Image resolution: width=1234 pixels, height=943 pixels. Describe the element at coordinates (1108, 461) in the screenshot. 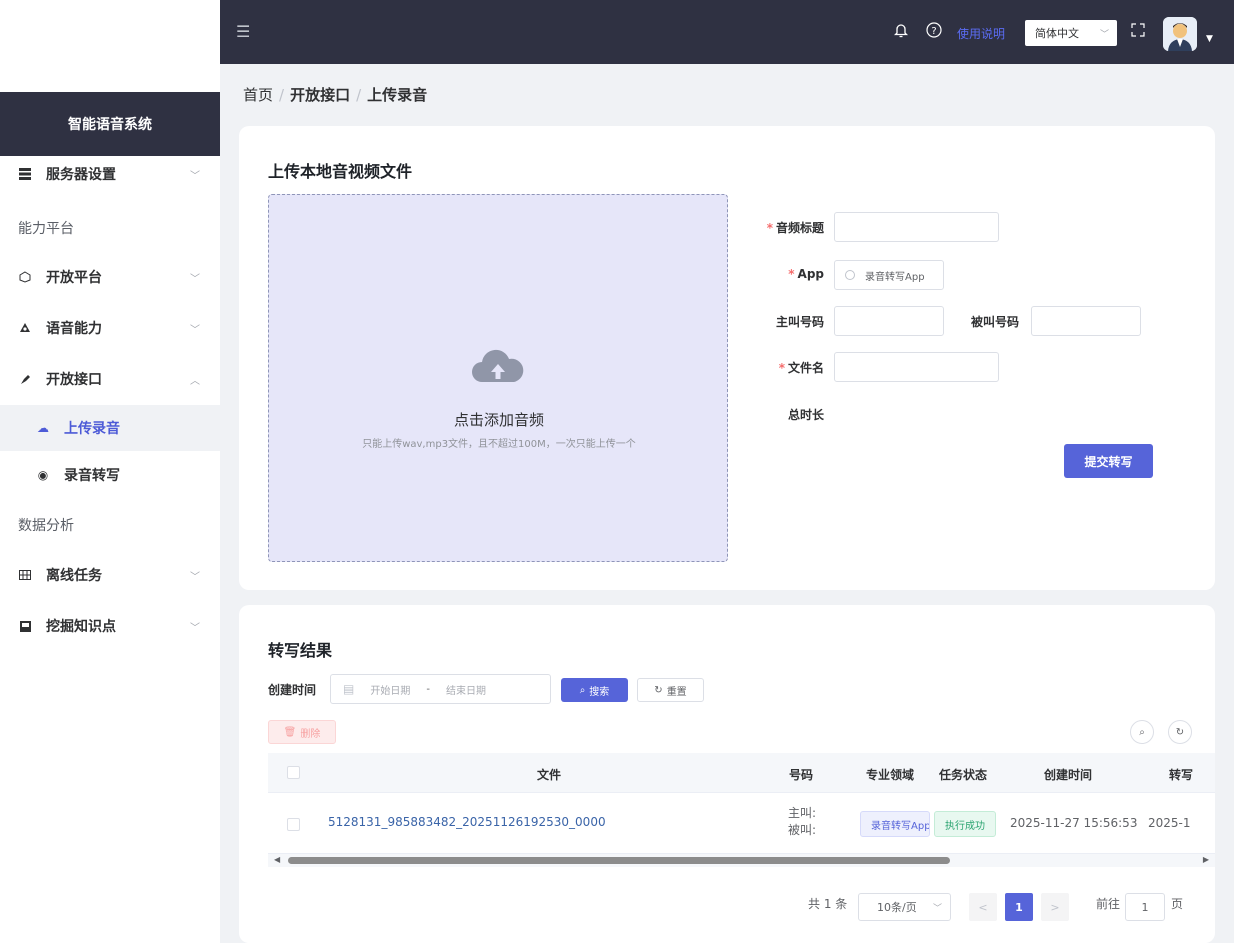

I see `submit-transcription-button: 提交转写` at that location.